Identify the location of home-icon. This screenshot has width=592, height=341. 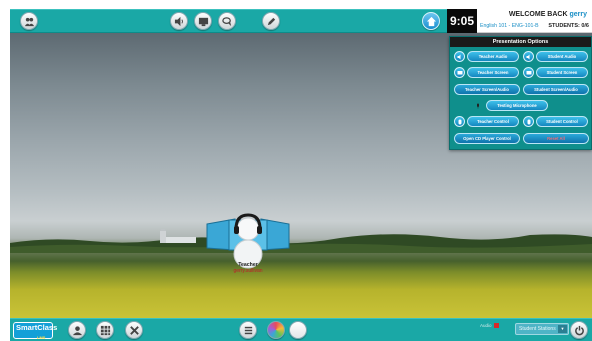
(431, 21).